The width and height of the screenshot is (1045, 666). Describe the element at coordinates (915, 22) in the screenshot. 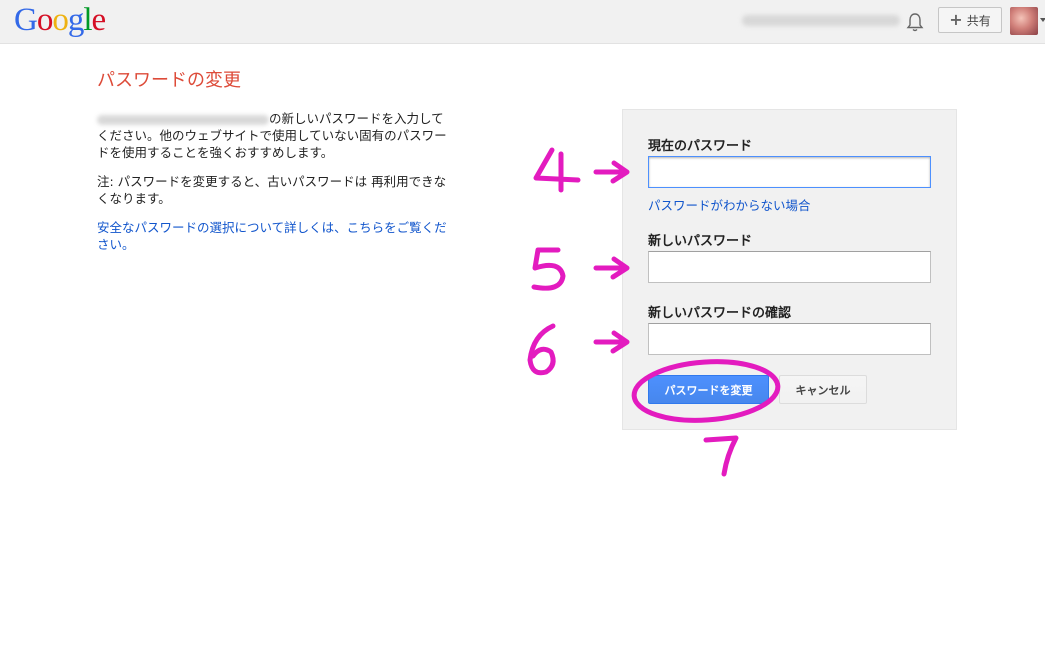

I see `bell-icon` at that location.